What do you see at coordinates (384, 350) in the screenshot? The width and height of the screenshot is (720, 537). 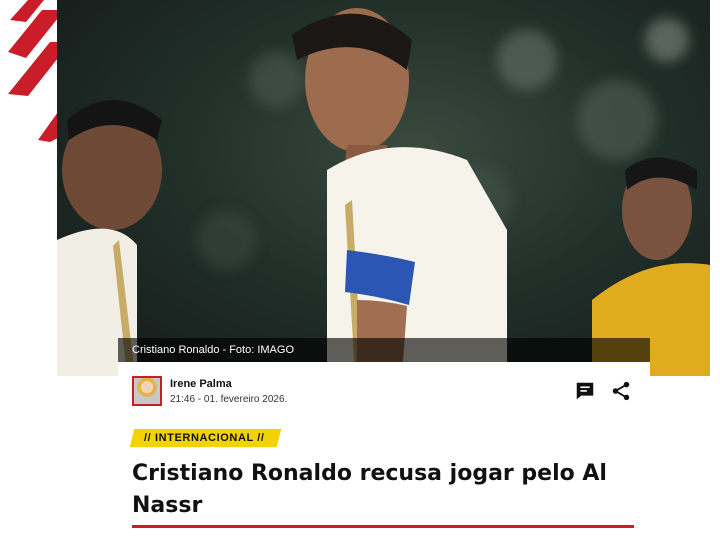 I see `photo-caption: Cristiano Ronaldo - Foto: IMAGO` at bounding box center [384, 350].